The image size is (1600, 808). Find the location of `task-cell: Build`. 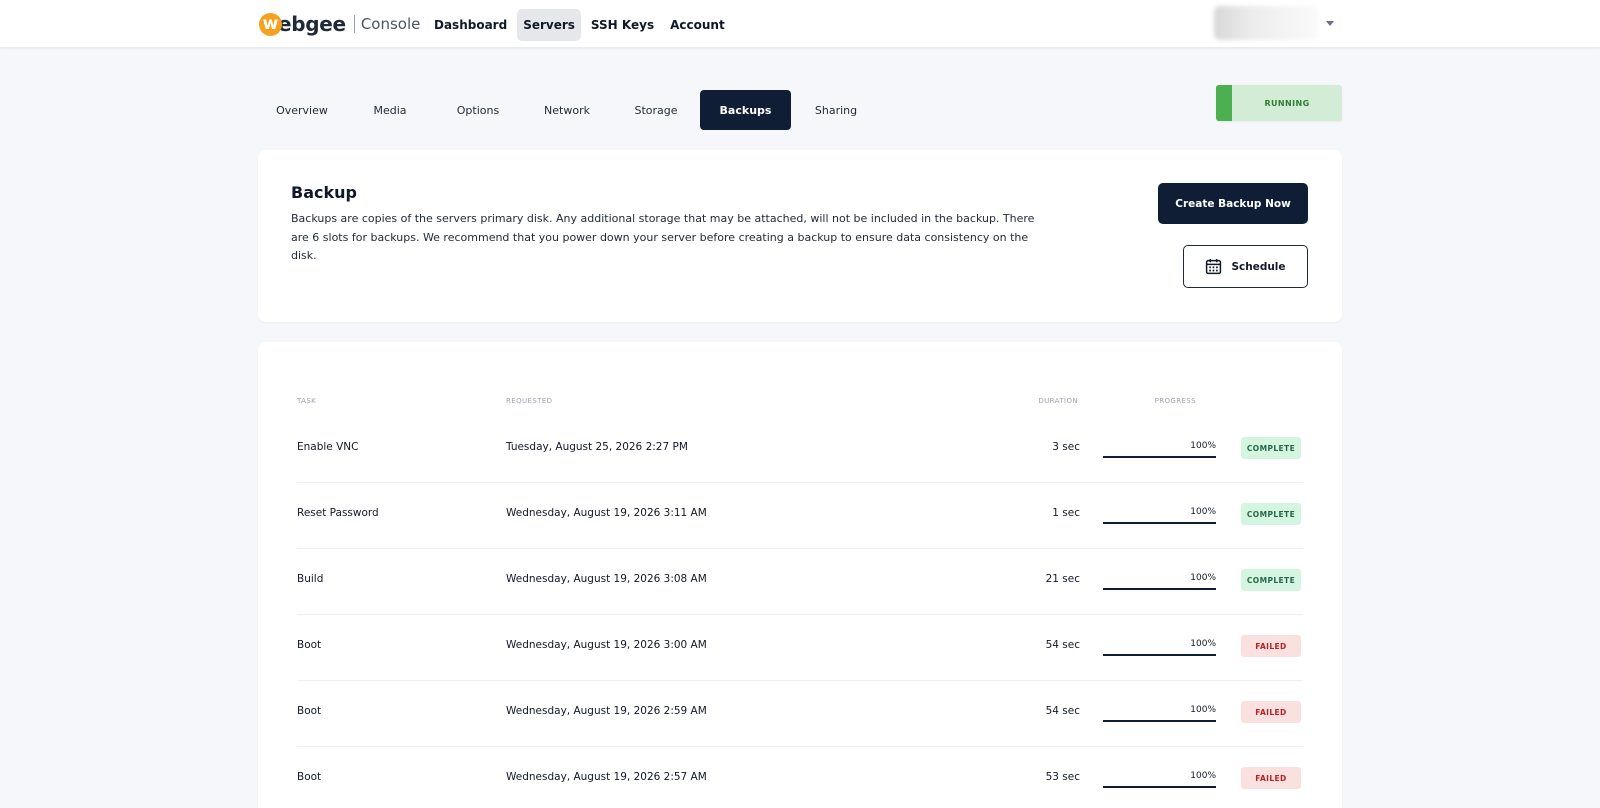

task-cell: Build is located at coordinates (310, 579).